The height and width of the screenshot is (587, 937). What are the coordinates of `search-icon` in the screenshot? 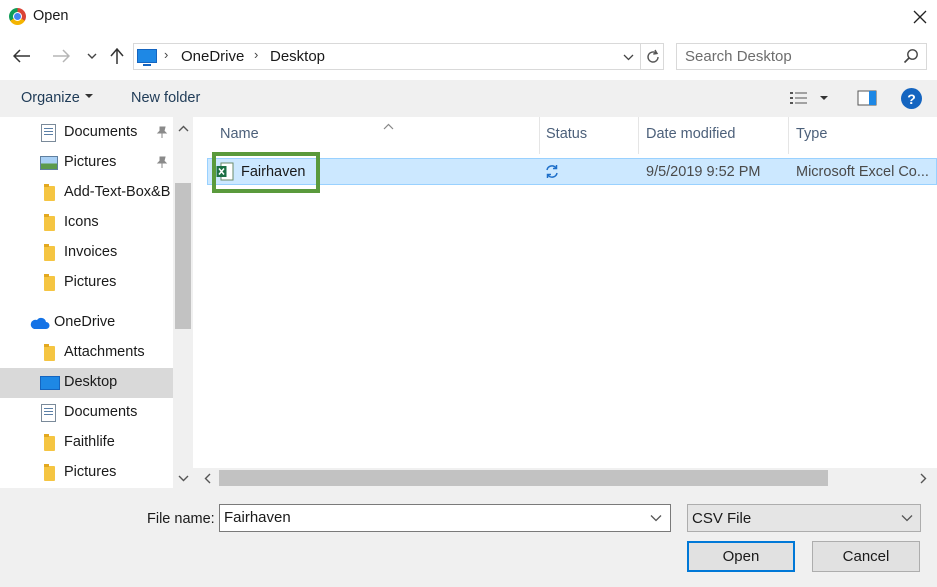 It's located at (911, 58).